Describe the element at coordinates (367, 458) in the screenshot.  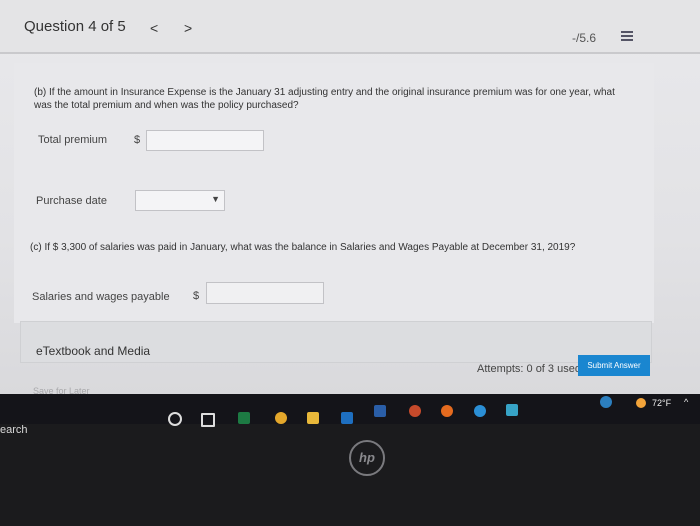
I see `hp-logo: hp` at that location.